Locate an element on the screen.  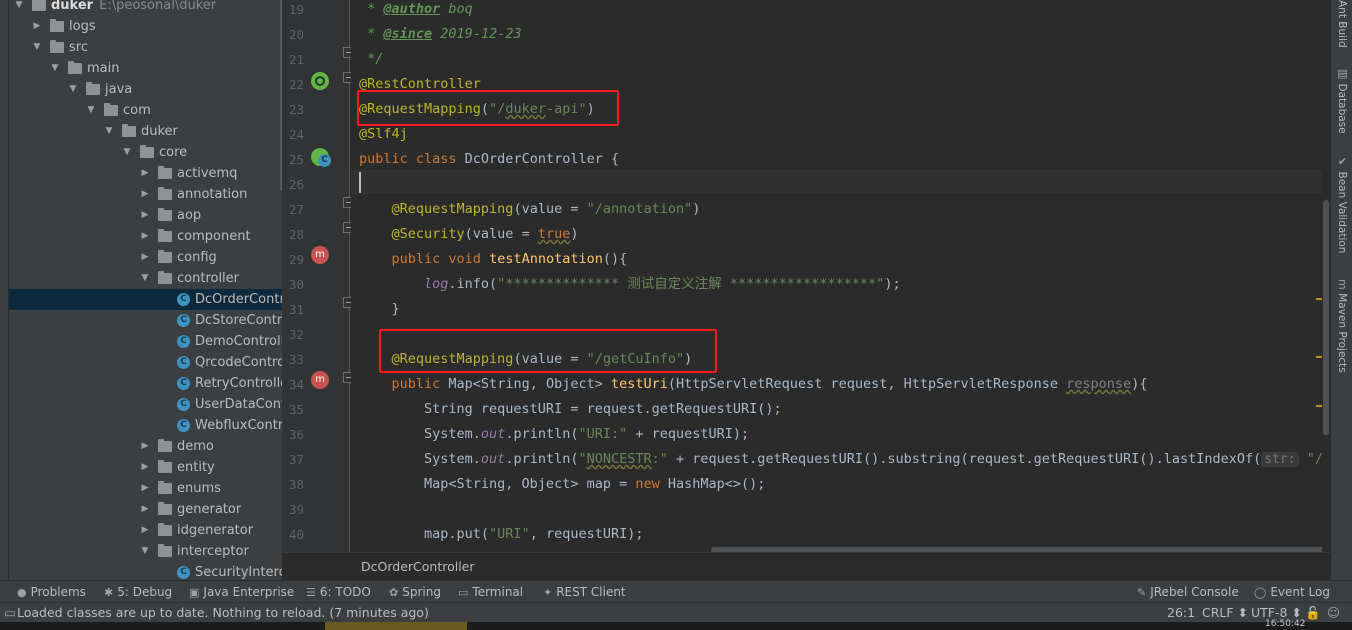
inspector-icon: ☺ is located at coordinates (1333, 613).